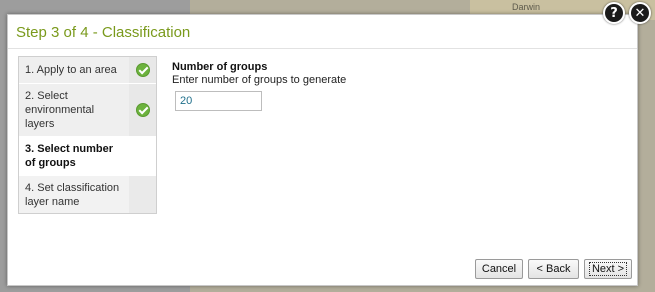  I want to click on step-item-number-of-groups: 3. Select number of groups, so click(87, 156).